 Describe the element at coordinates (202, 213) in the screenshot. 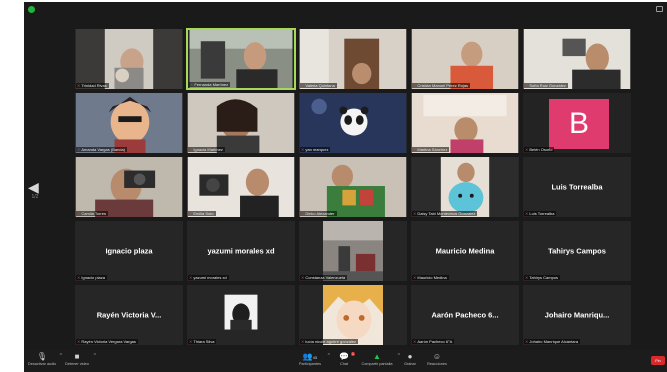

I see `participant-name-label: ✕Emilia Soto` at that location.